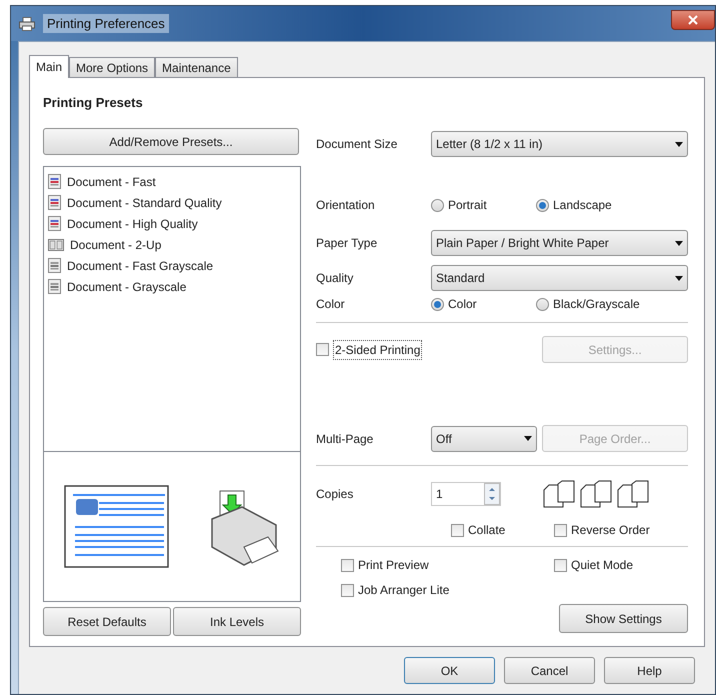 Image resolution: width=716 pixels, height=695 pixels. What do you see at coordinates (196, 67) in the screenshot?
I see `tab: Maintenance` at bounding box center [196, 67].